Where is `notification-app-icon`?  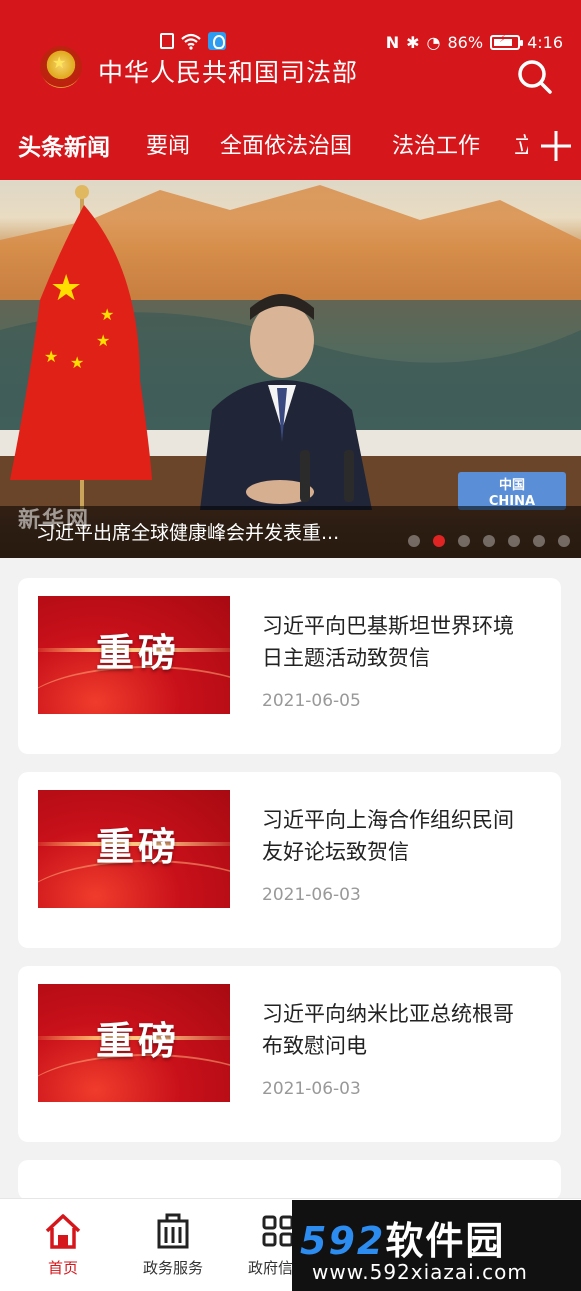 notification-app-icon is located at coordinates (217, 41).